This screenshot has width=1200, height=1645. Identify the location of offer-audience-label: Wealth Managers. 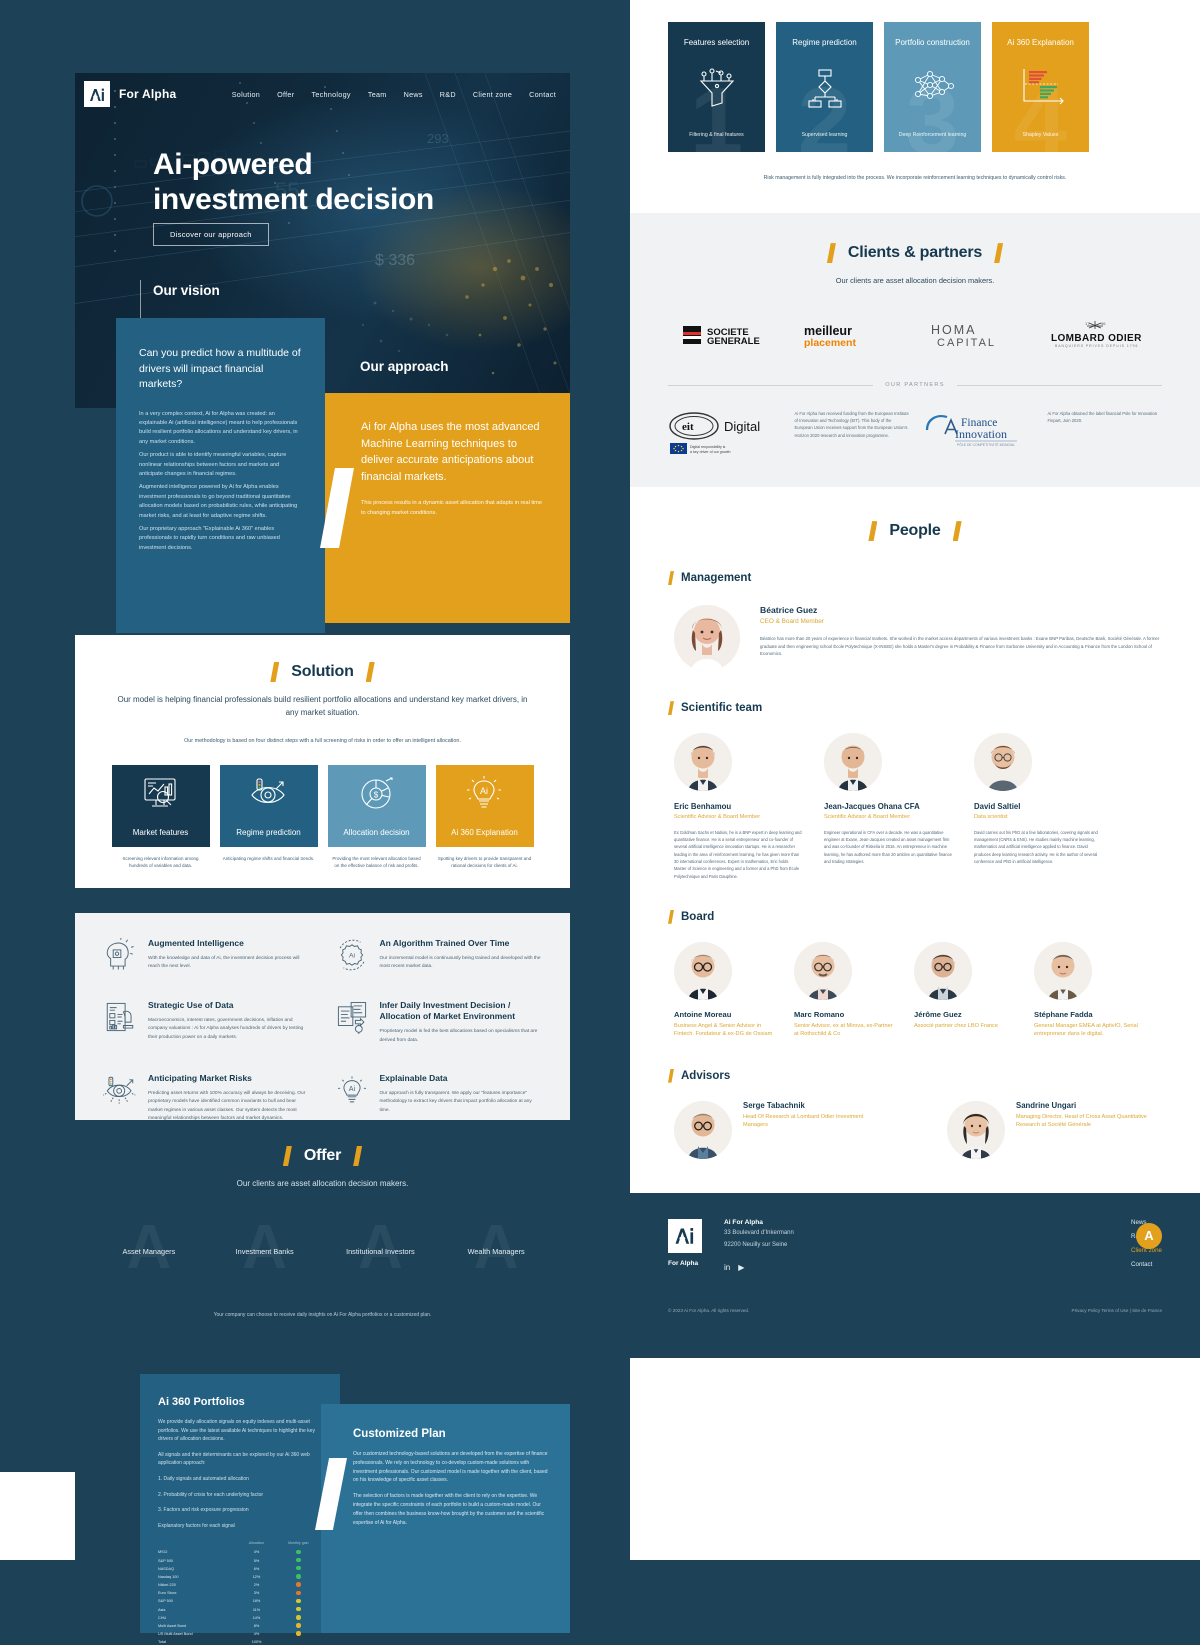
(496, 1251).